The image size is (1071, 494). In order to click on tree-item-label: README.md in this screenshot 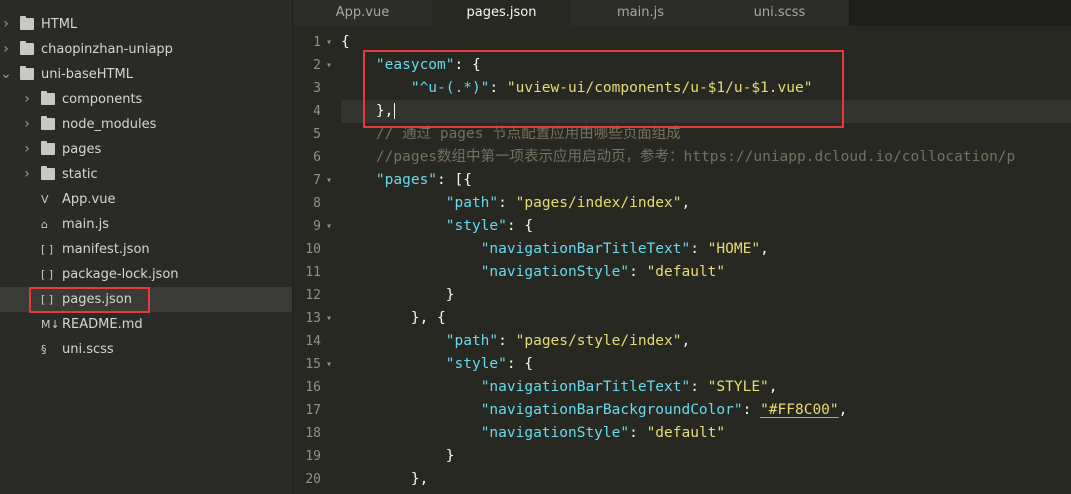, I will do `click(102, 324)`.